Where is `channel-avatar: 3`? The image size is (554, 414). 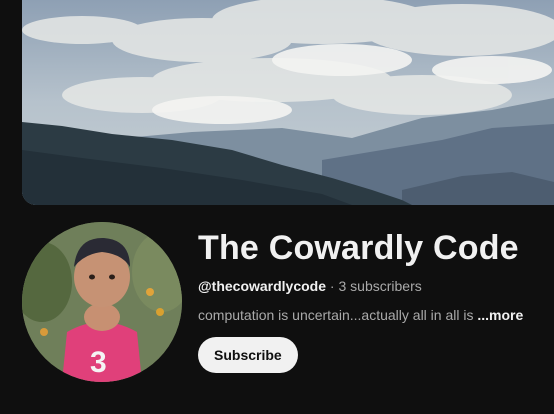
channel-avatar: 3 is located at coordinates (102, 302).